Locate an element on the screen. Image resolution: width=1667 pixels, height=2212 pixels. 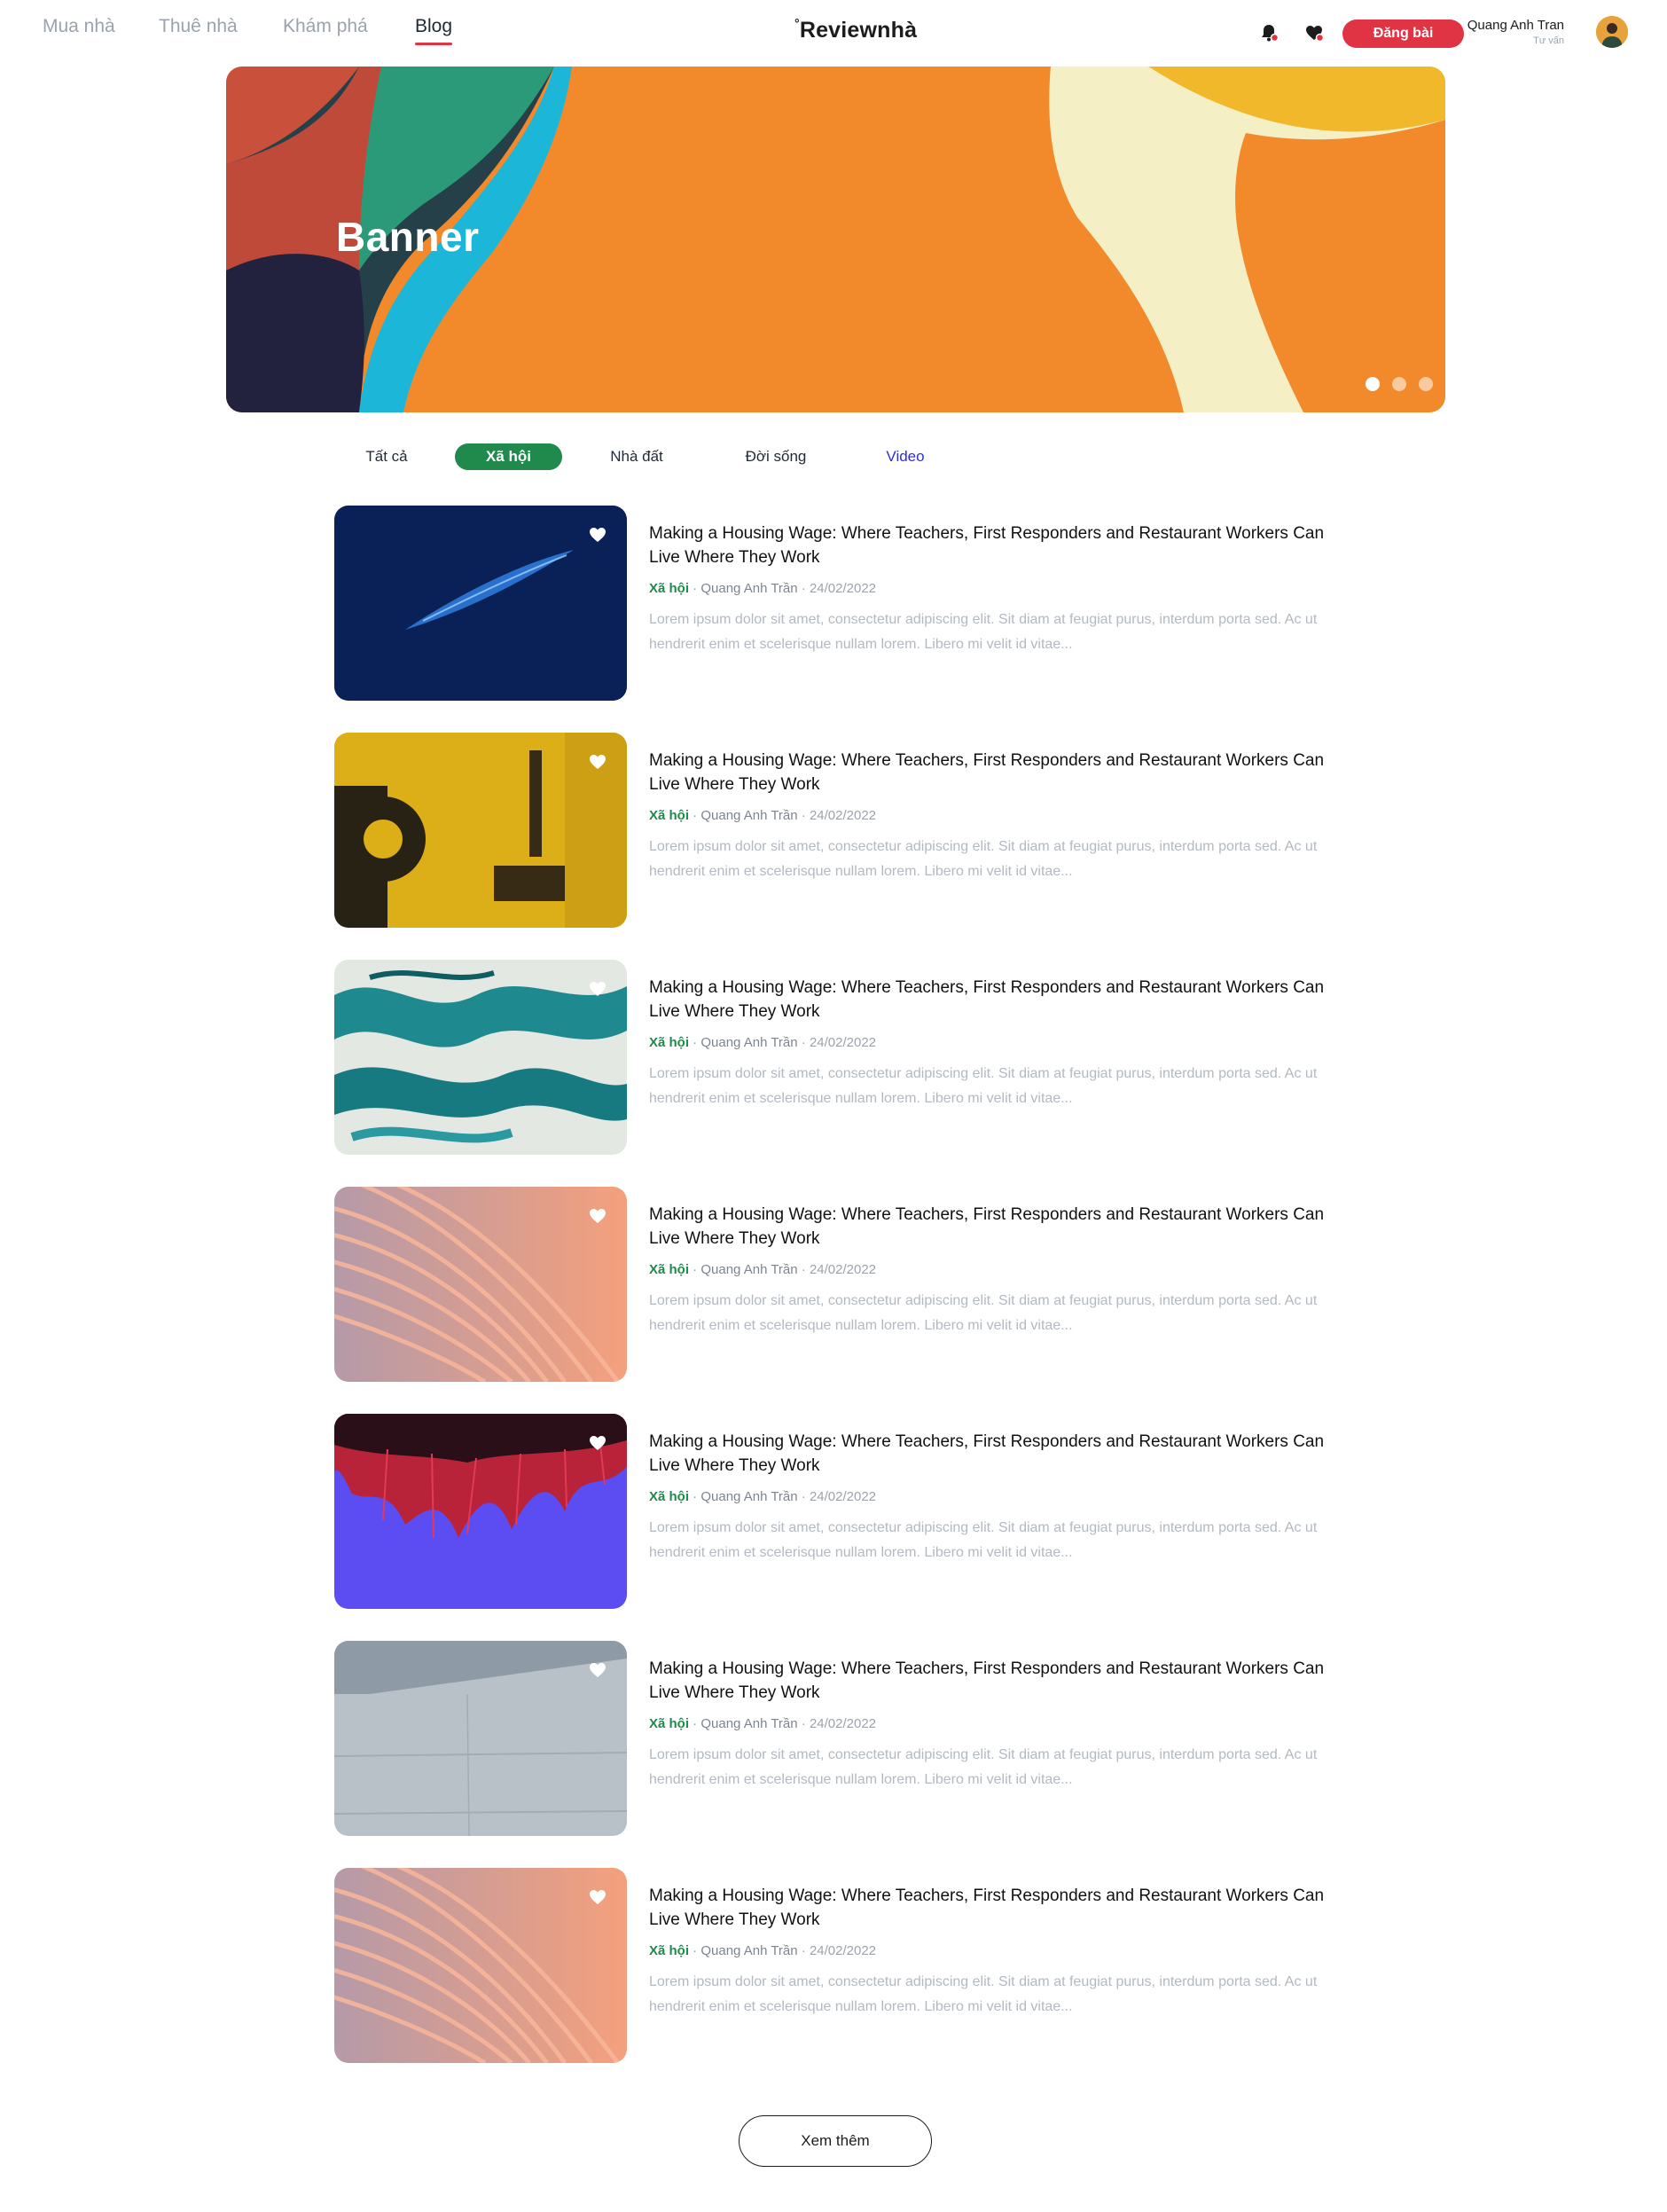
nav-mua-nha: Mua nhà is located at coordinates (79, 26).